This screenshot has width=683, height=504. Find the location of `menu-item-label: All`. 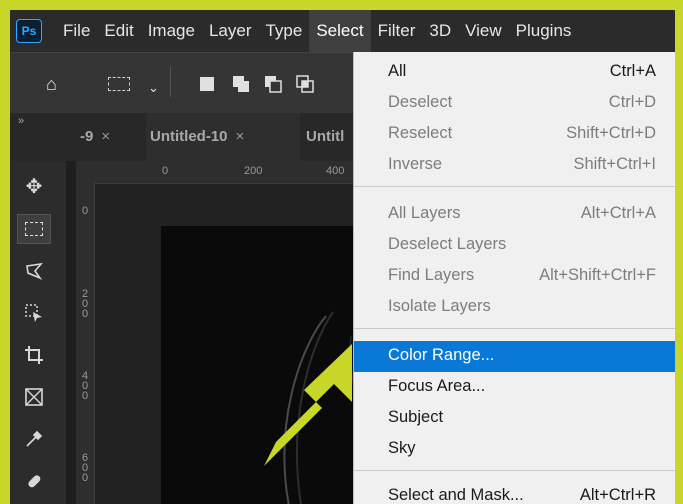

menu-item-label: All is located at coordinates (397, 71).